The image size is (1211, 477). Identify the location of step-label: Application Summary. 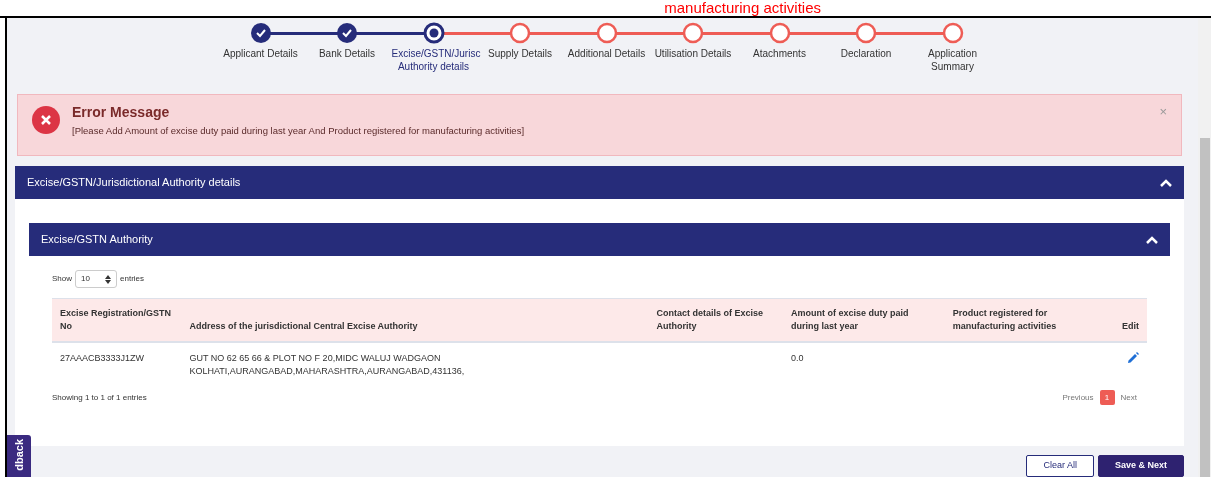
(952, 60).